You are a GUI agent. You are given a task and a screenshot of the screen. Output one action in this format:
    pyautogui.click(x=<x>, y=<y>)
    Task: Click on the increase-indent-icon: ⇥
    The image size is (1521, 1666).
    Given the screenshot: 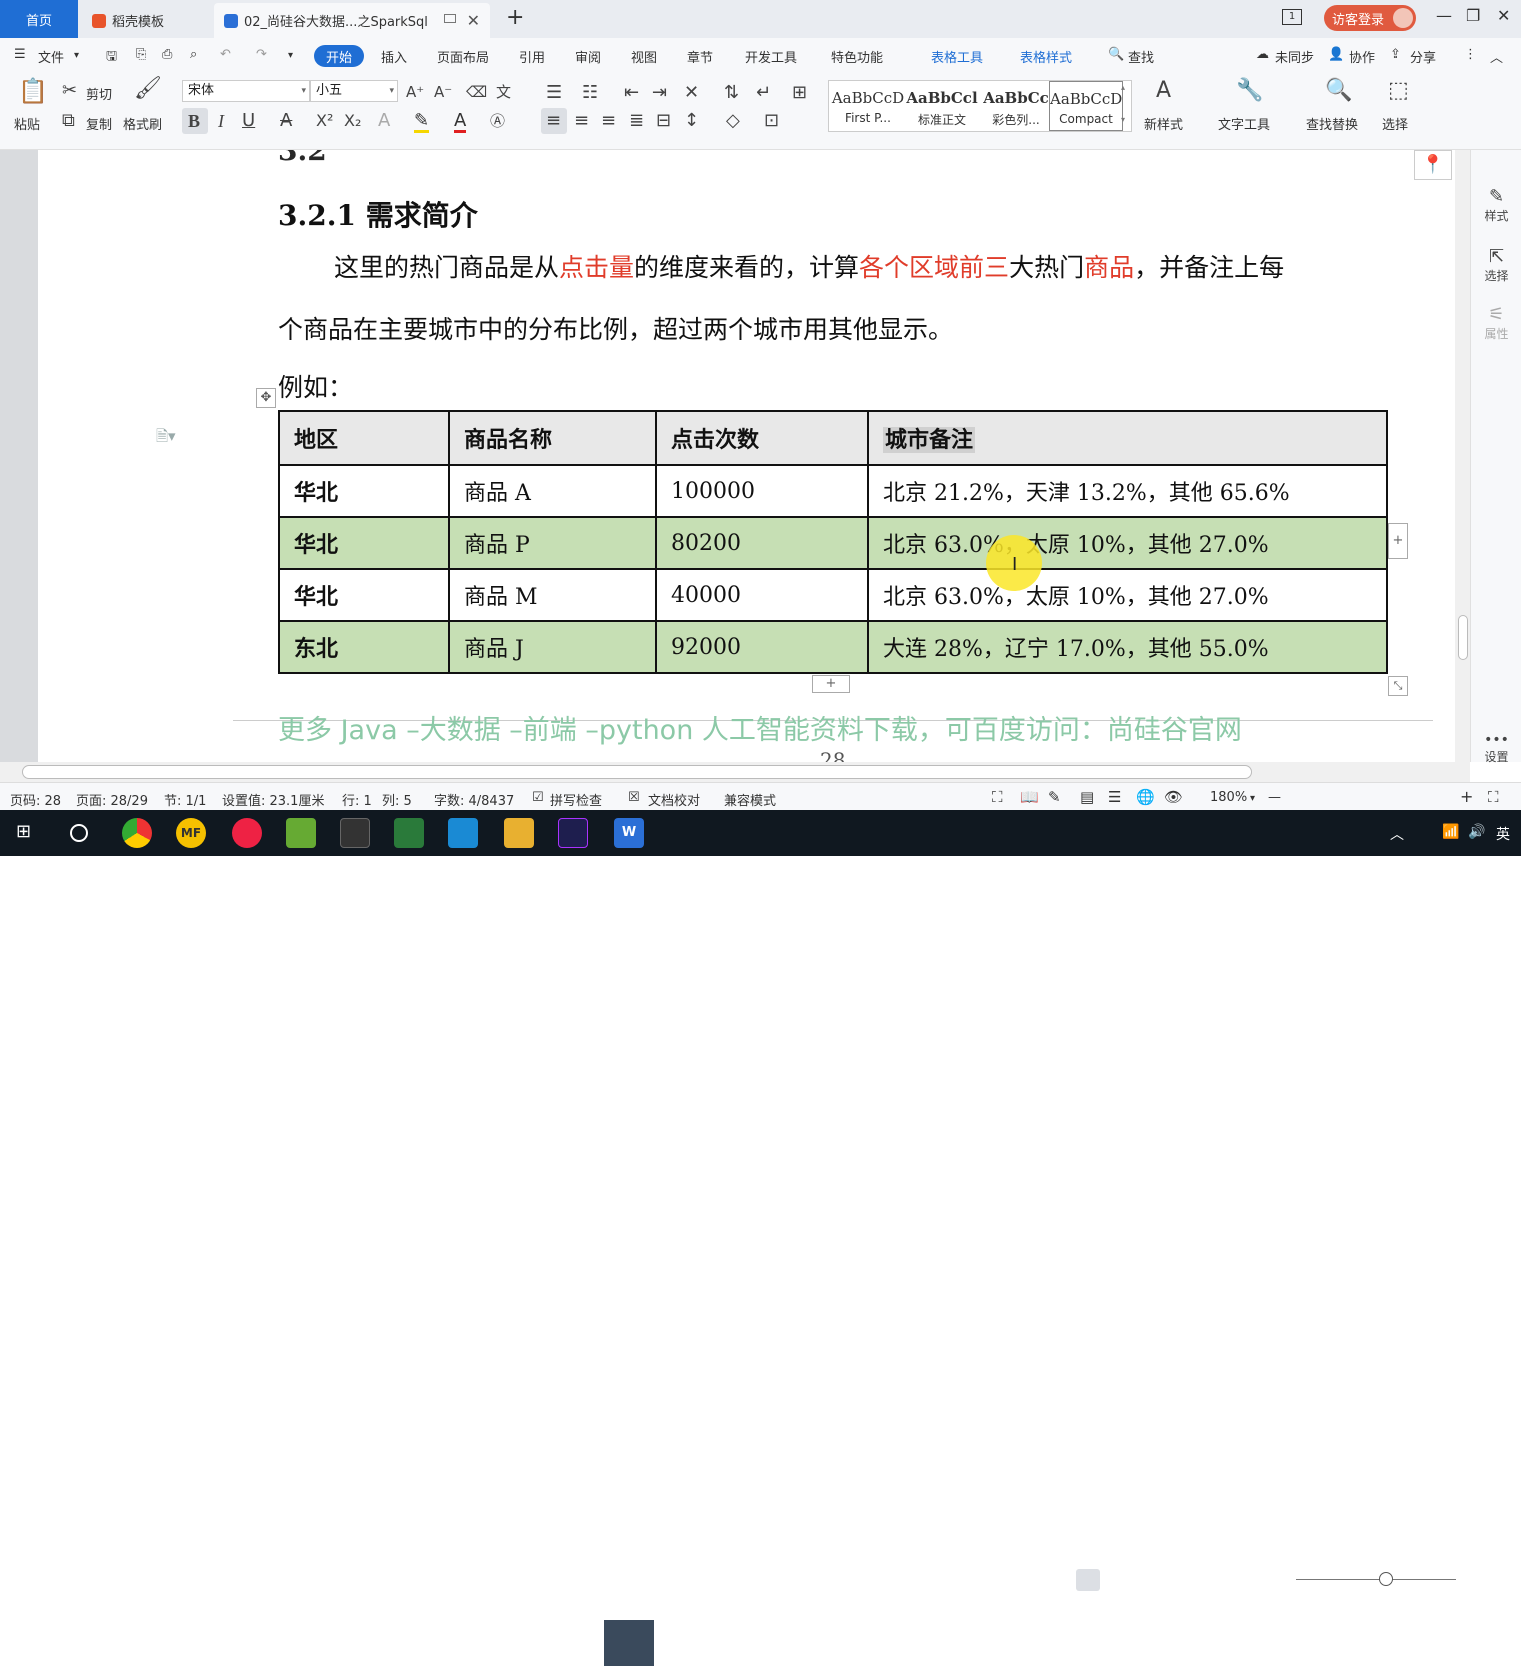 What is the action you would take?
    pyautogui.click(x=659, y=93)
    